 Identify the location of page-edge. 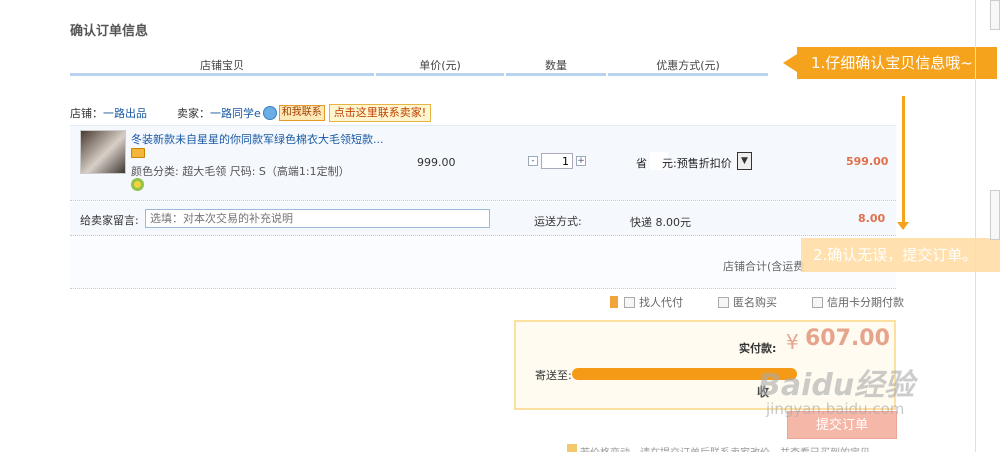
(975, 226).